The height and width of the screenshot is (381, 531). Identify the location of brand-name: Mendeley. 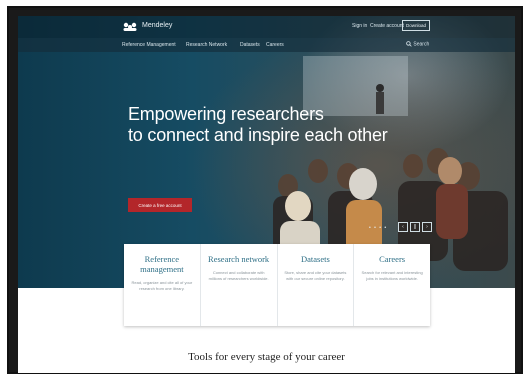
(157, 25).